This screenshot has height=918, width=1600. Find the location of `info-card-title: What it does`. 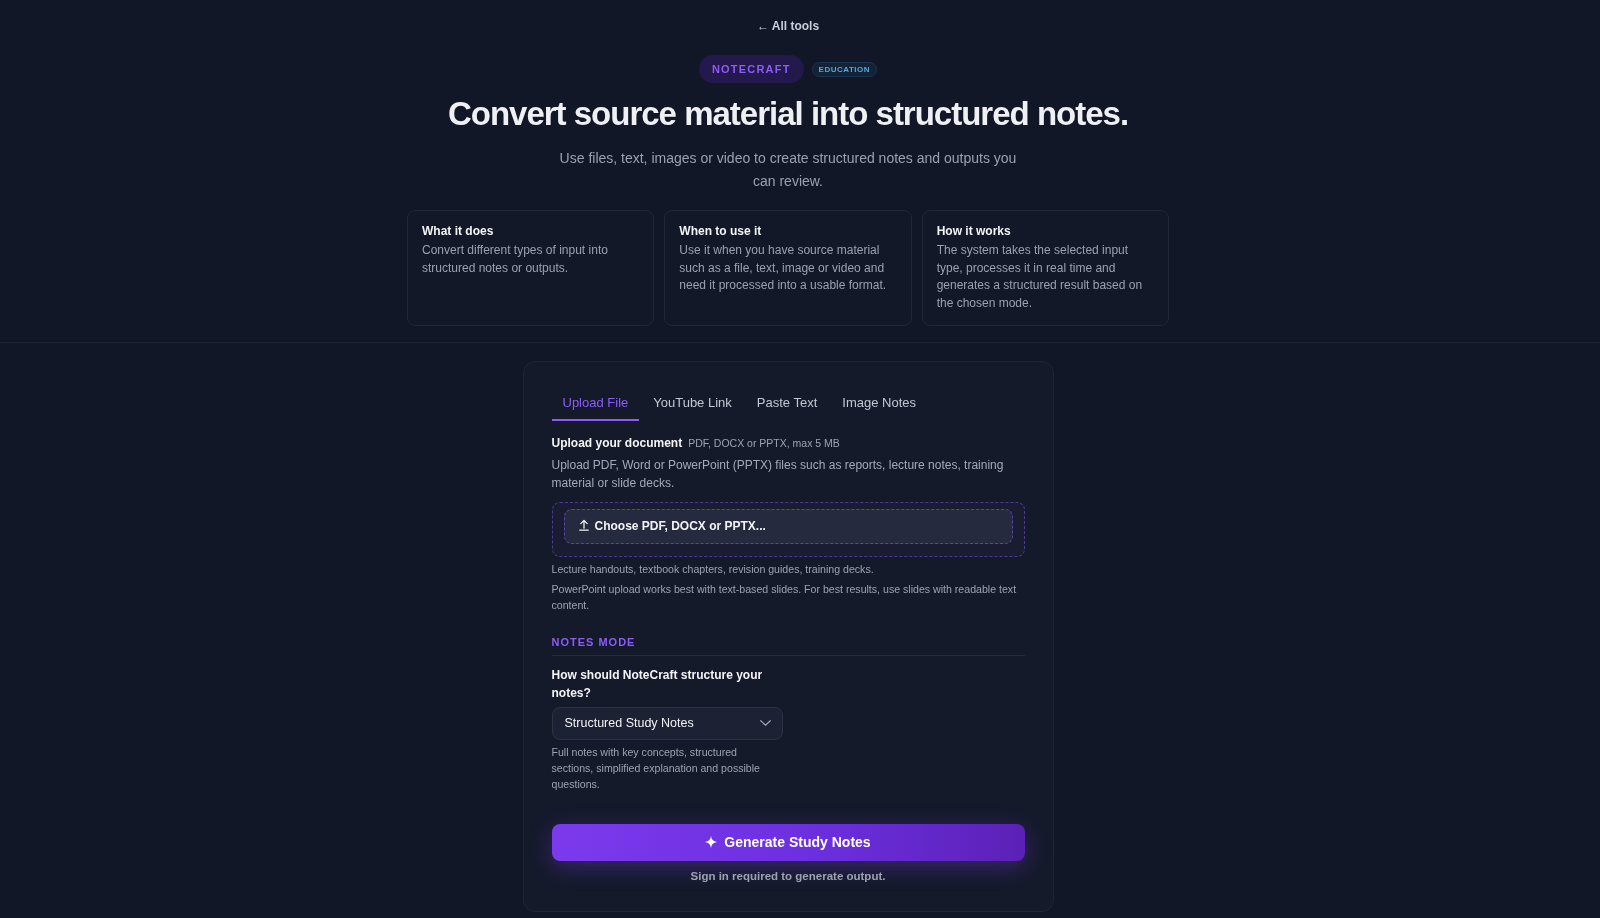

info-card-title: What it does is located at coordinates (458, 231).